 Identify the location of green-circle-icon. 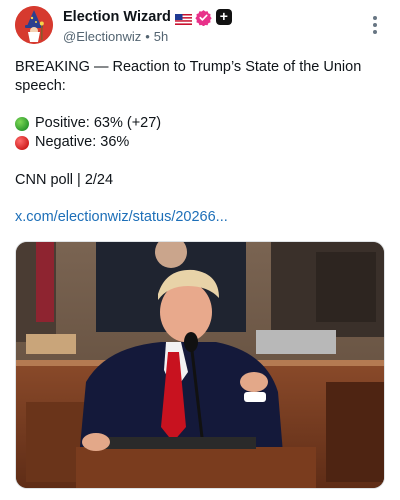
(22, 123).